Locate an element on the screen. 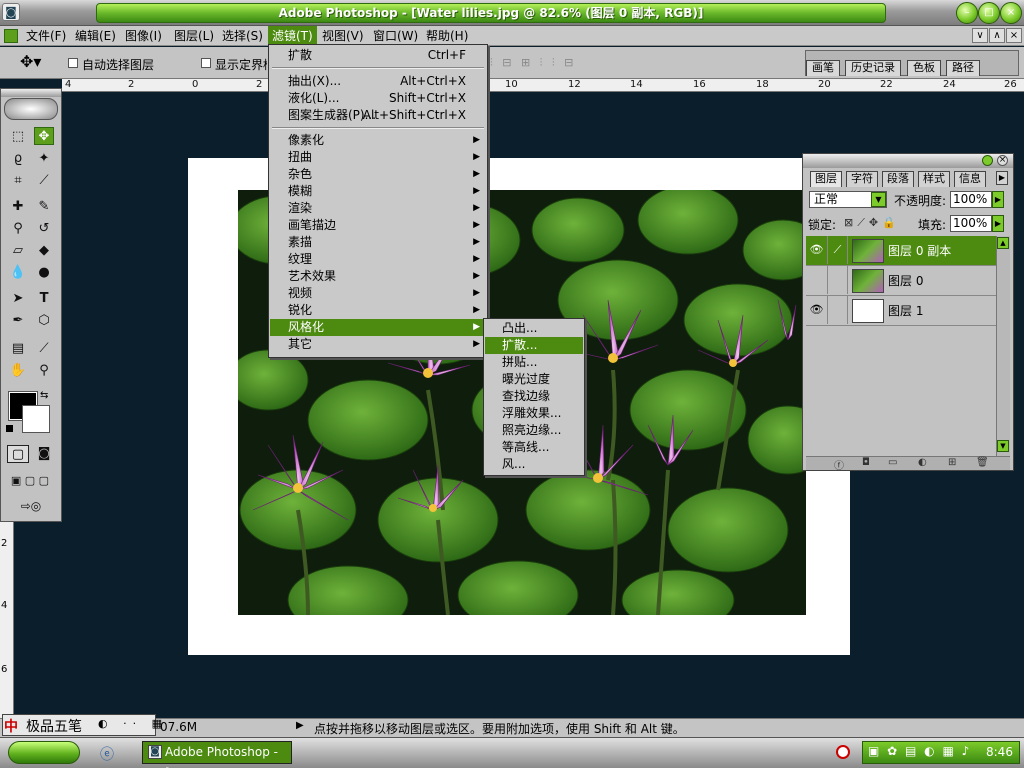 This screenshot has width=1024, height=768. move-tool-icon: ✥ is located at coordinates (44, 136).